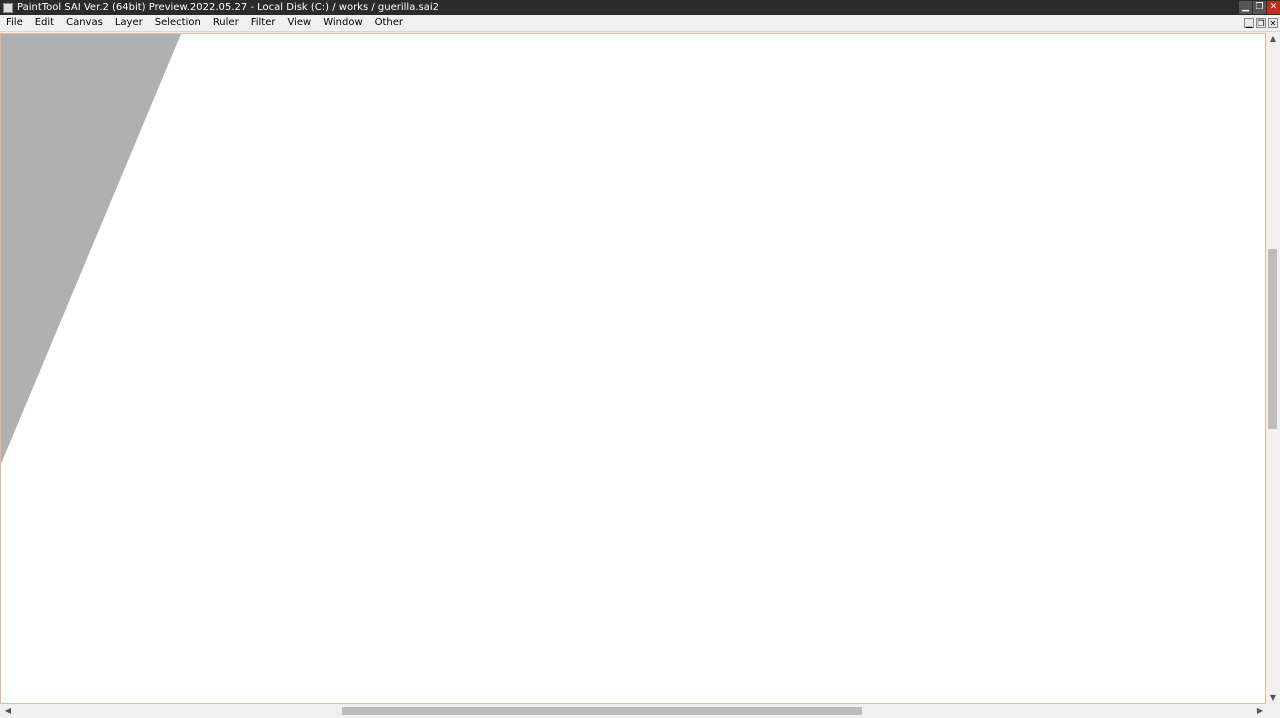 The image size is (1280, 718). I want to click on scroll-up-arrow: ▲, so click(1273, 39).